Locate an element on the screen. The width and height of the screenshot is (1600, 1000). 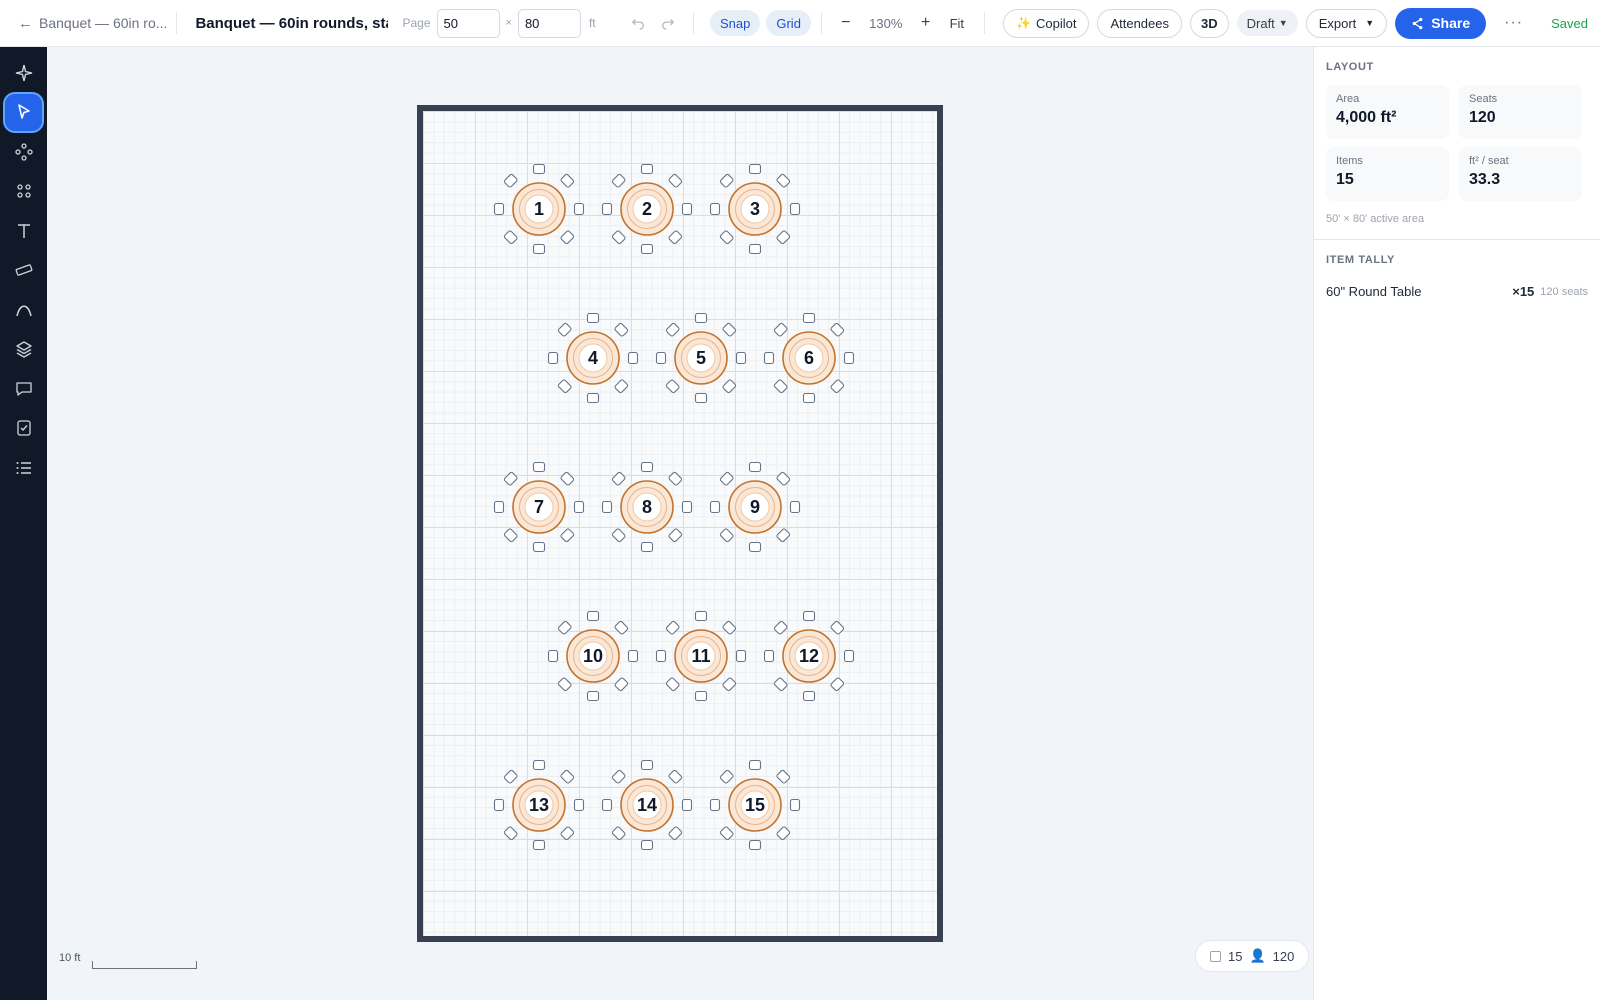
tool-sparkle-button is located at coordinates (23, 72).